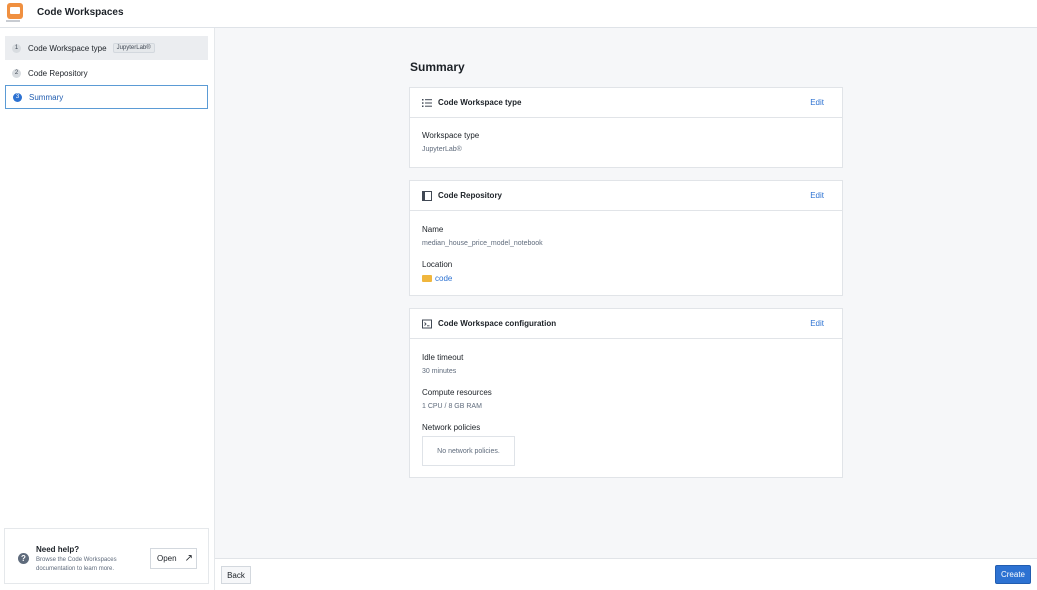 The height and width of the screenshot is (590, 1037). What do you see at coordinates (437, 264) in the screenshot?
I see `repository-location-label: Location` at bounding box center [437, 264].